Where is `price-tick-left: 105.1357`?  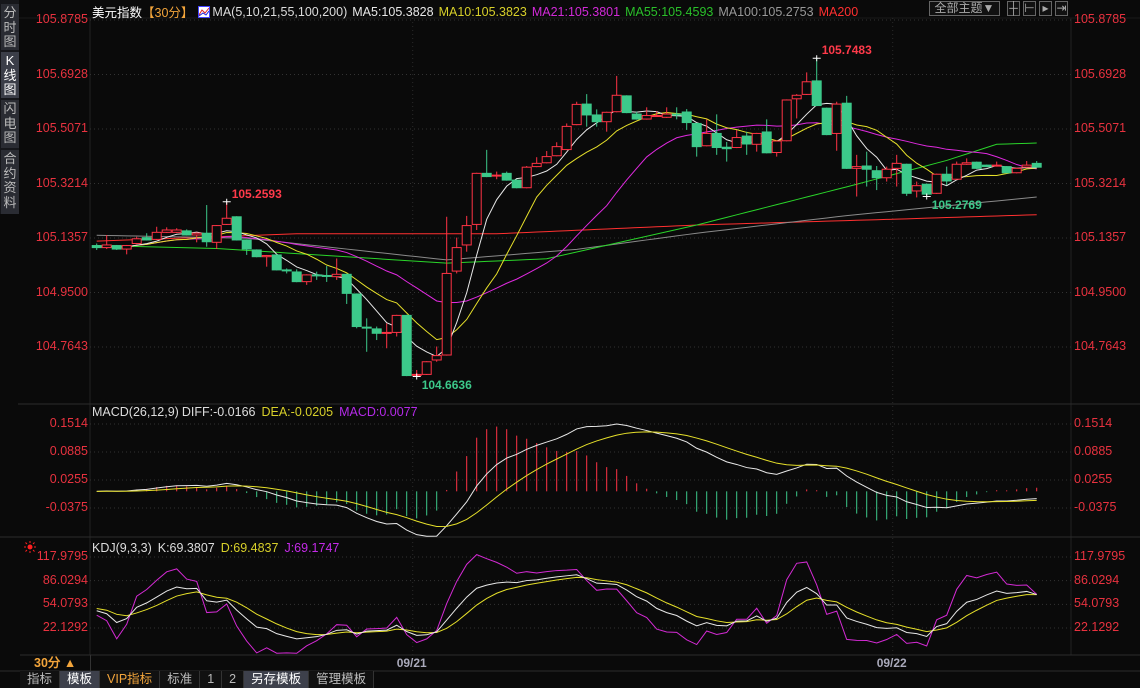
price-tick-left: 105.1357 is located at coordinates (61, 237).